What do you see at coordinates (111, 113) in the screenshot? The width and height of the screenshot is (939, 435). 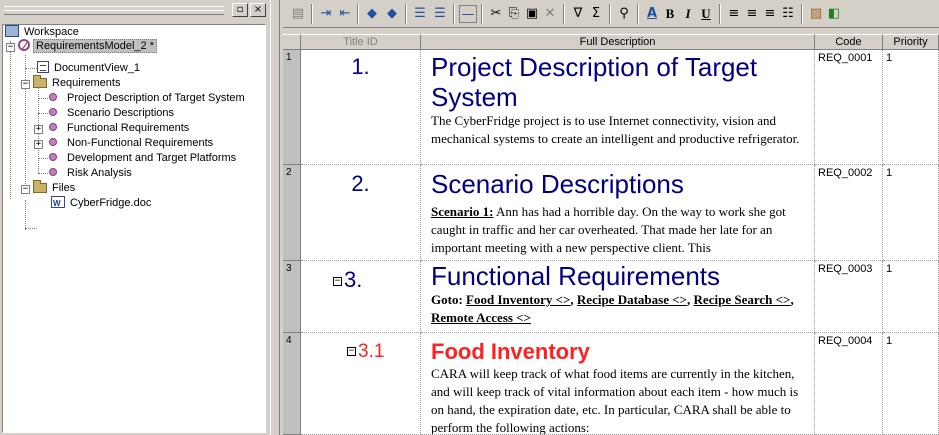 I see `tree-item-requirement: Scenario Descriptions` at bounding box center [111, 113].